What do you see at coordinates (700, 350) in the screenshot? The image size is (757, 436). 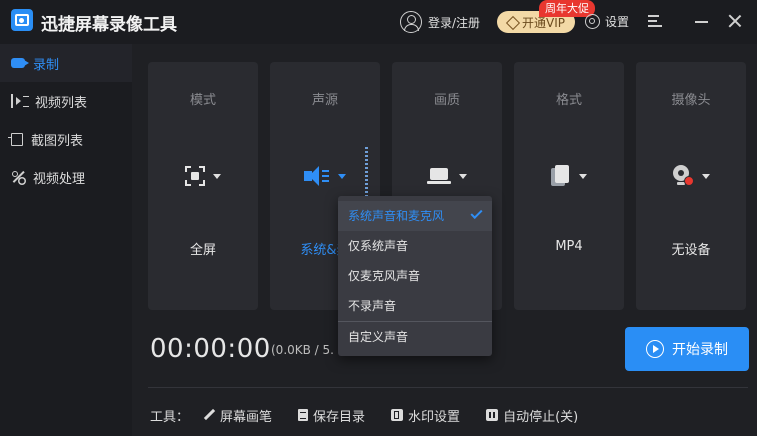 I see `start-recording-label: 开始录制` at bounding box center [700, 350].